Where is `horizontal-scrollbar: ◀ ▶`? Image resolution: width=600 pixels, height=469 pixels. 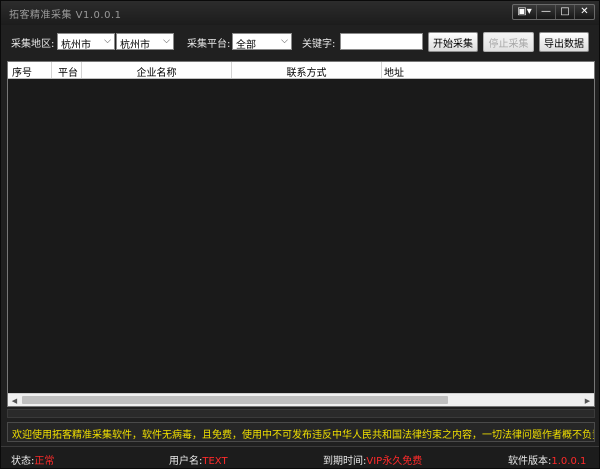
horizontal-scrollbar: ◀ ▶ is located at coordinates (301, 399).